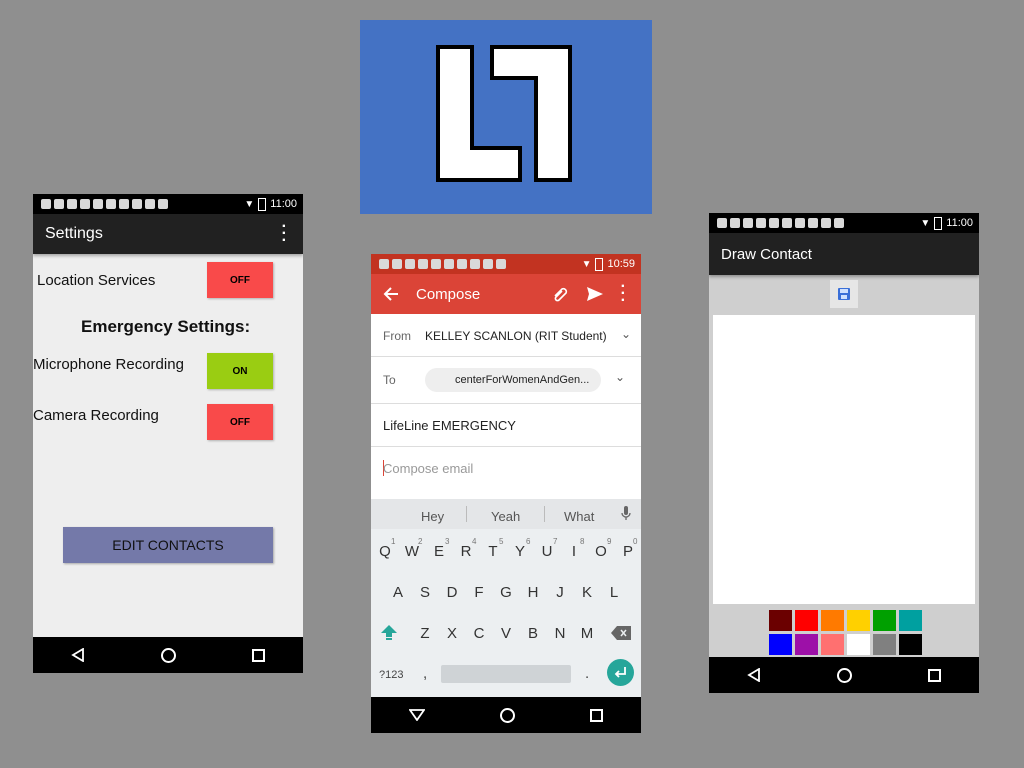 This screenshot has height=768, width=1024. I want to click on suggestion-1: Hey, so click(432, 516).